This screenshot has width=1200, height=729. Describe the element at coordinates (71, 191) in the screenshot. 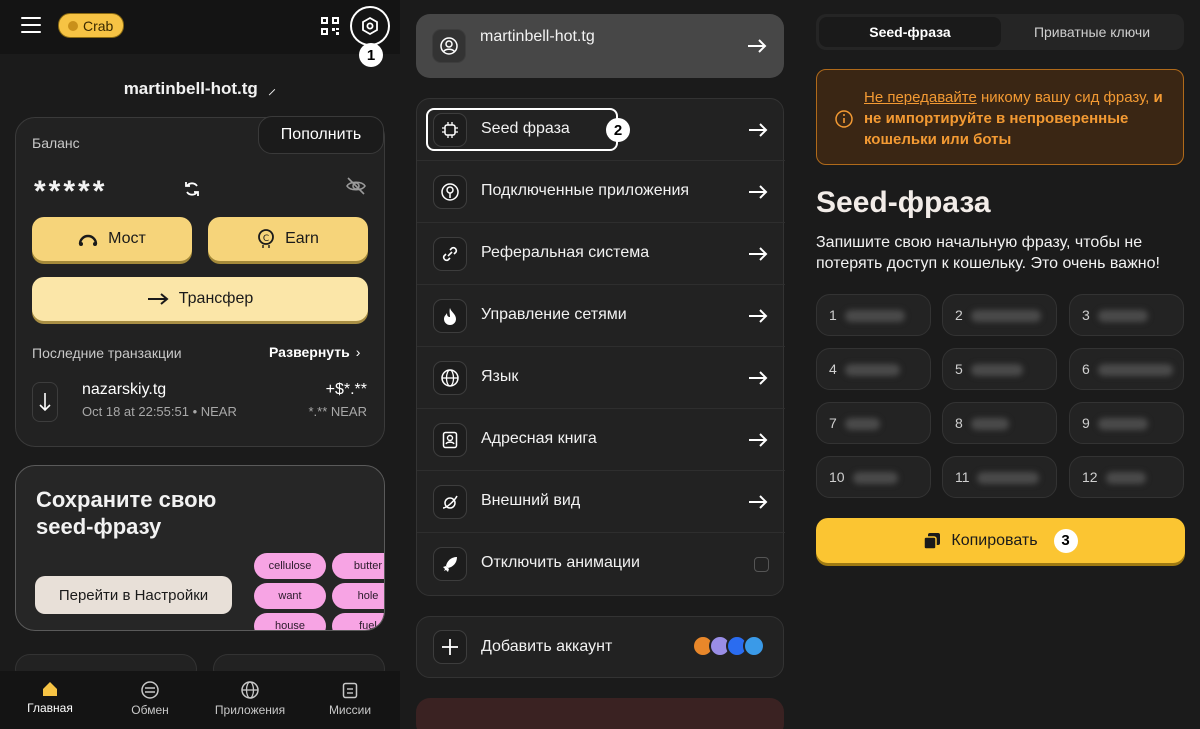

I see `balance-value: *****` at that location.